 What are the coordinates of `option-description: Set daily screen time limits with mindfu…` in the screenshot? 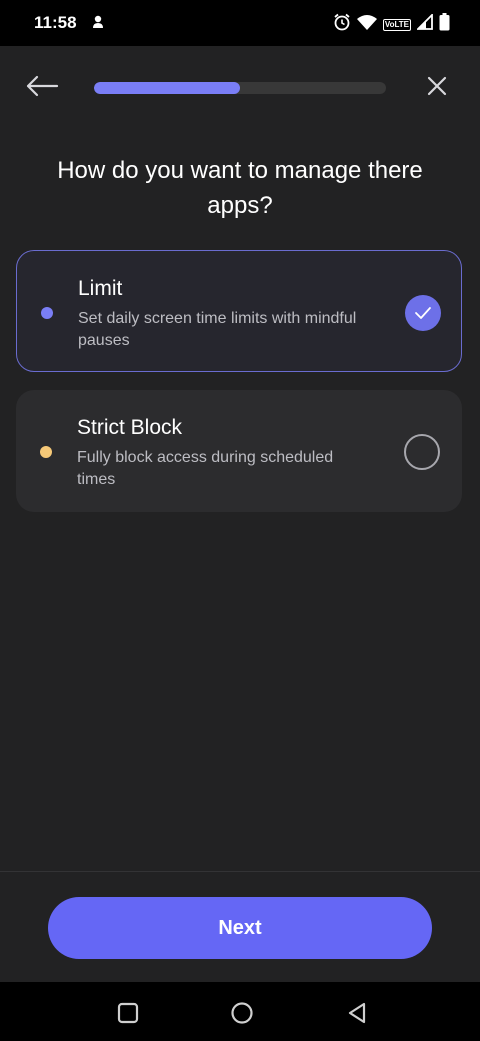 It's located at (217, 329).